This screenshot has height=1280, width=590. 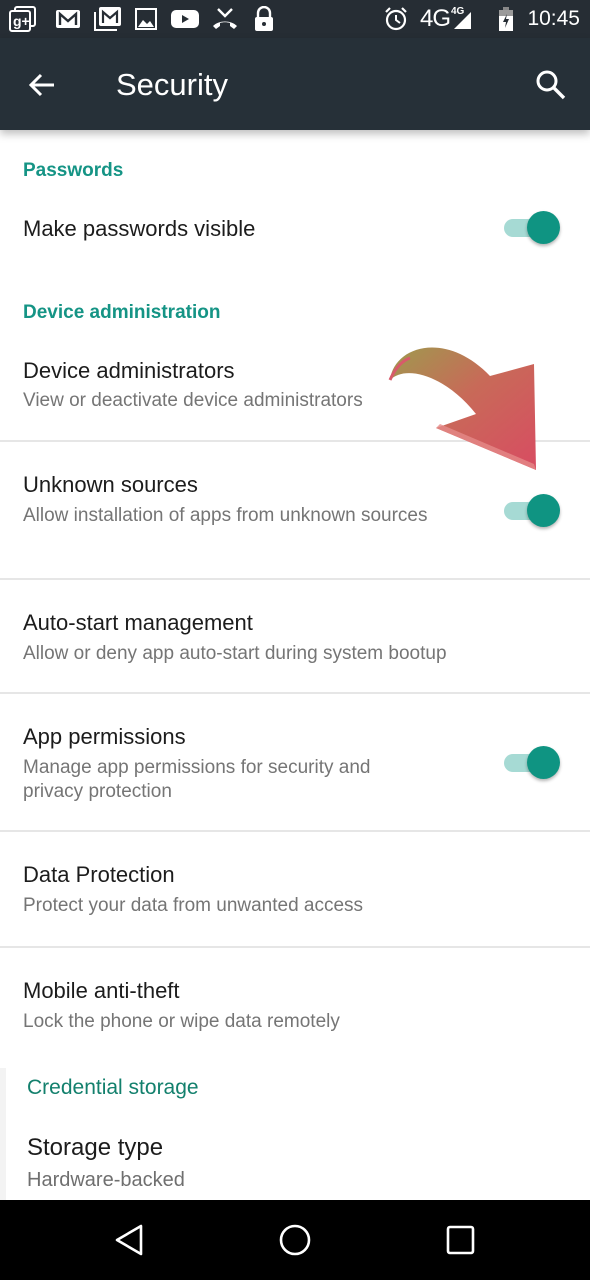 I want to click on svg-text: g+, so click(x=21, y=21).